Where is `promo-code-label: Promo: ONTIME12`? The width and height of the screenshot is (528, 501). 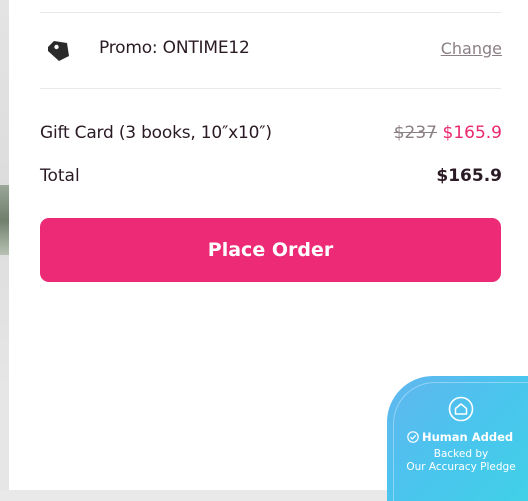
promo-code-label: Promo: ONTIME12 is located at coordinates (174, 48).